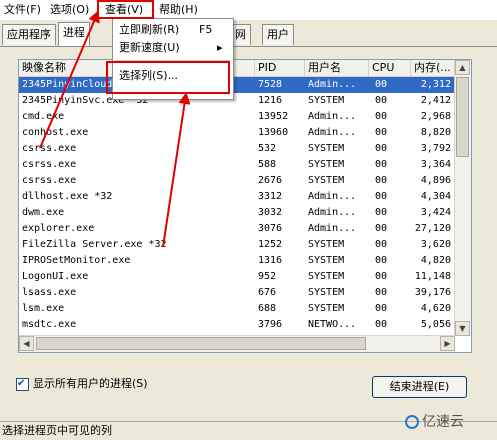 Image resolution: width=497 pixels, height=440 pixels. What do you see at coordinates (69, 79) in the screenshot?
I see `annotation-arrow-to-view-menu` at bounding box center [69, 79].